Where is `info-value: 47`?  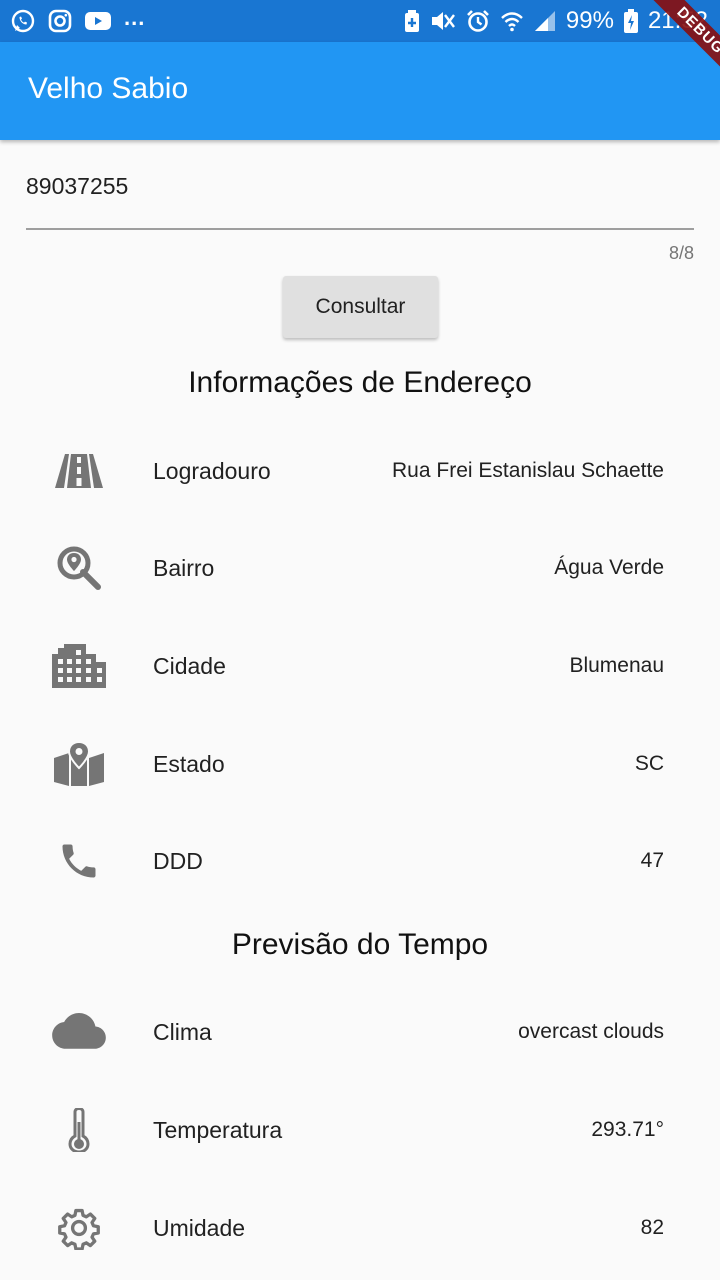
info-value: 47 is located at coordinates (652, 860).